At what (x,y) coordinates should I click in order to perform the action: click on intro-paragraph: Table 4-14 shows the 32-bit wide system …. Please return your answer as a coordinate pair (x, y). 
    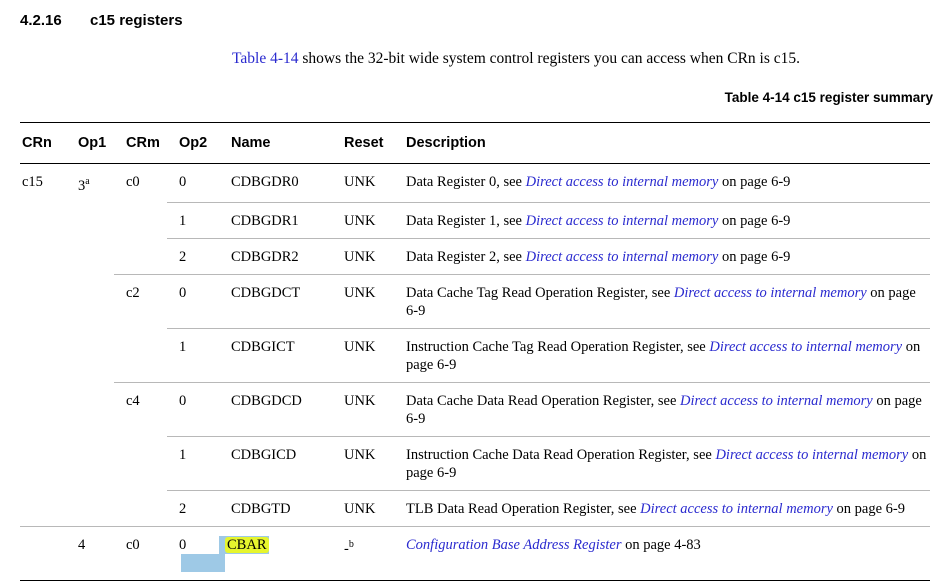
    Looking at the image, I should click on (516, 59).